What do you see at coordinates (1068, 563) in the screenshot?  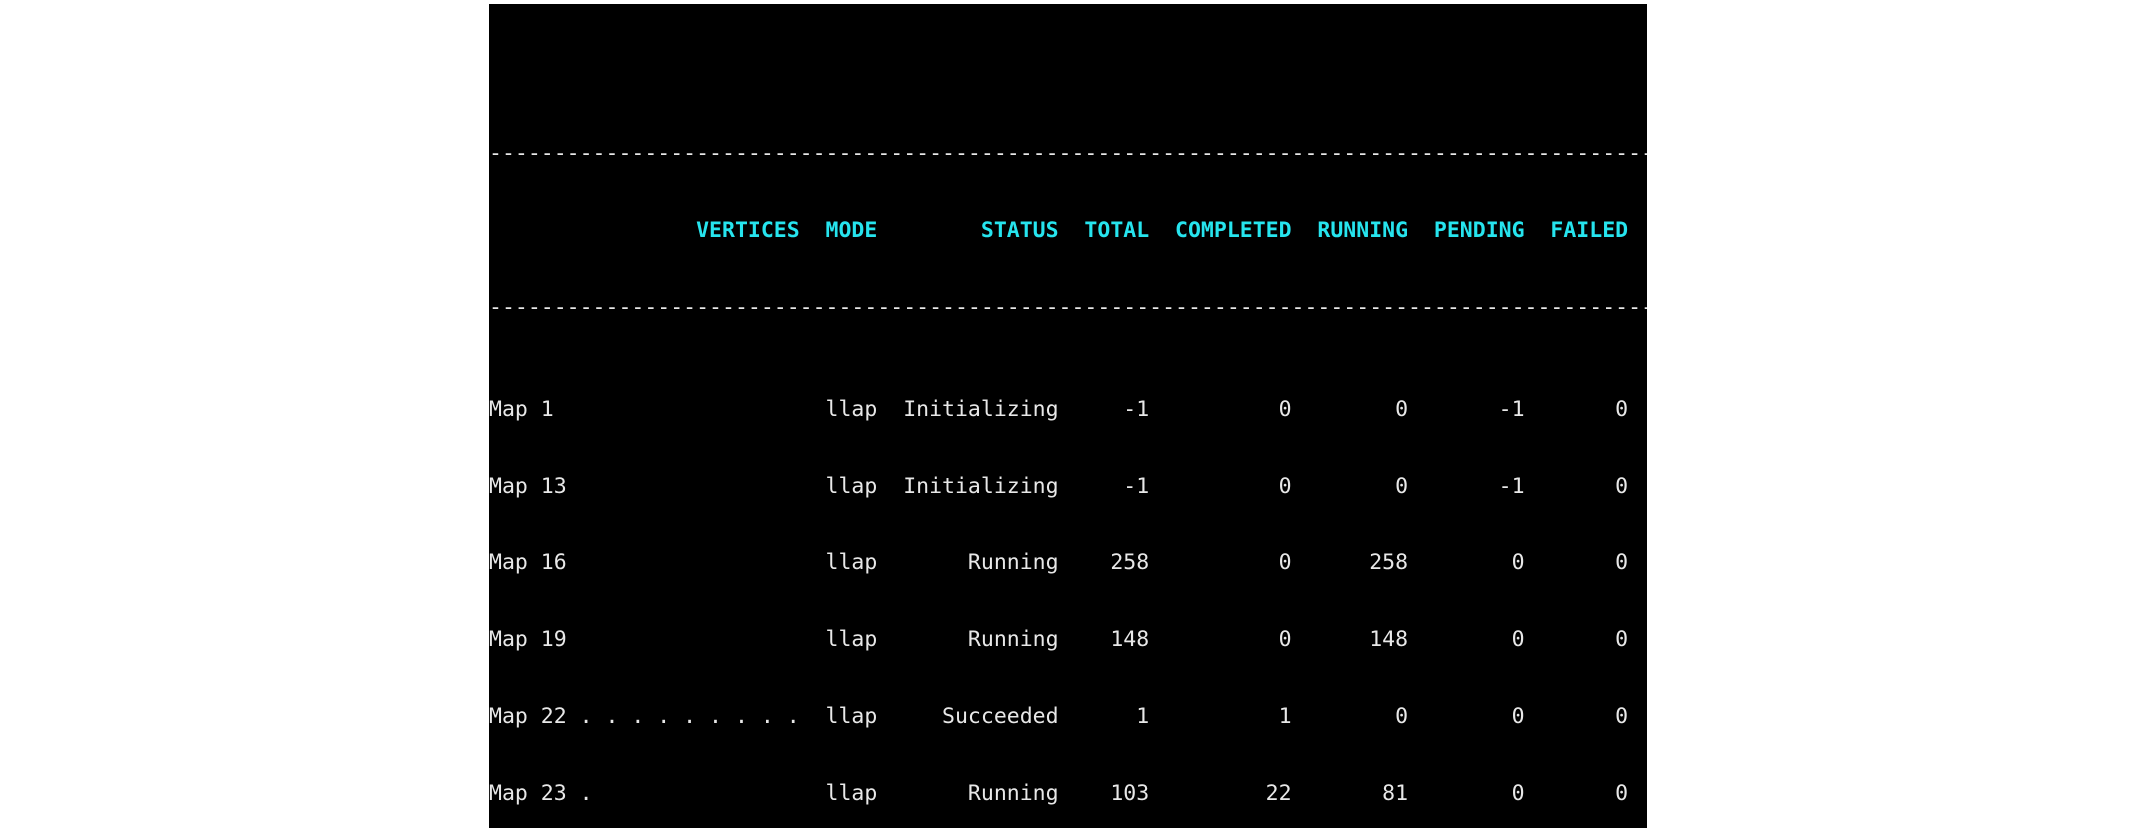 I see `table-row: Map 16 llap Running 258 0 258 0 0 0` at bounding box center [1068, 563].